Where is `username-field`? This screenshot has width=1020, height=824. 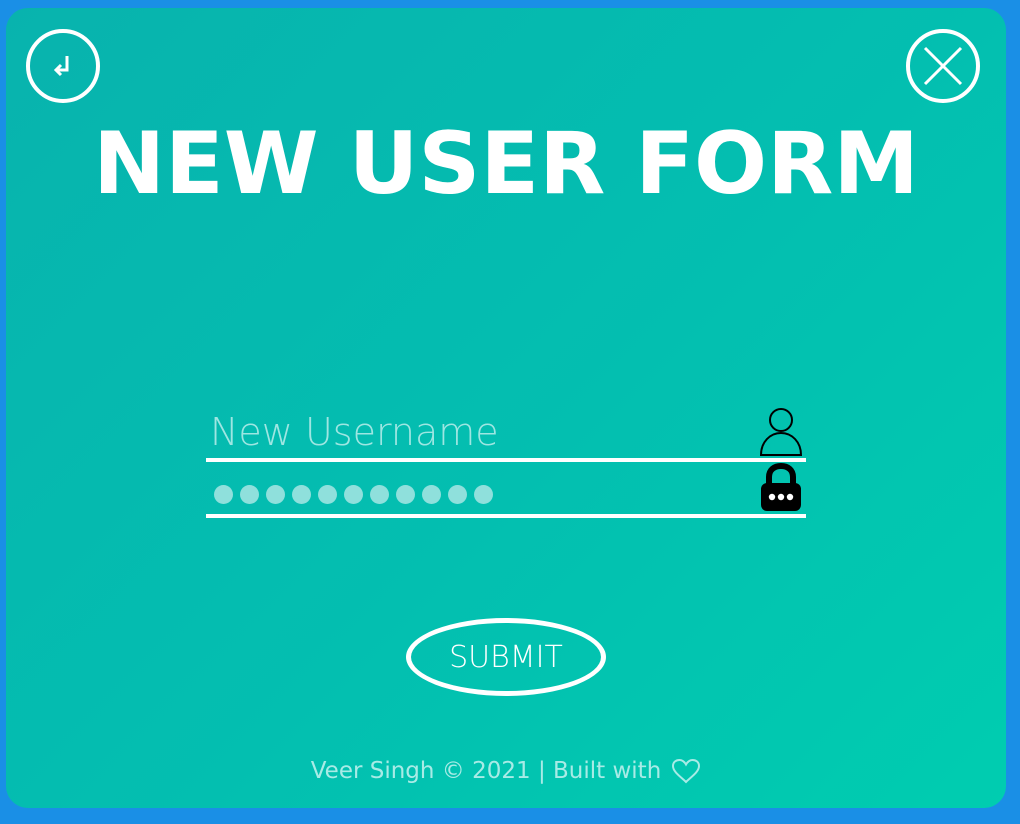
username-field is located at coordinates (506, 434).